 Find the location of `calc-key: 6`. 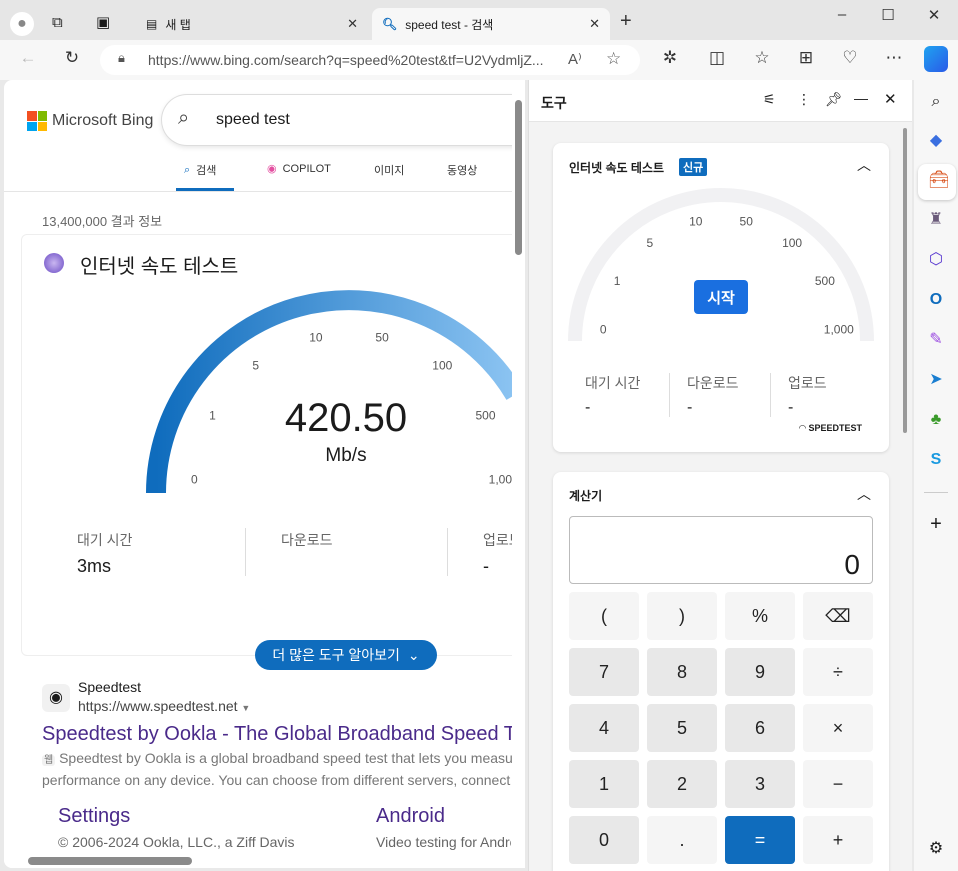

calc-key: 6 is located at coordinates (760, 728).